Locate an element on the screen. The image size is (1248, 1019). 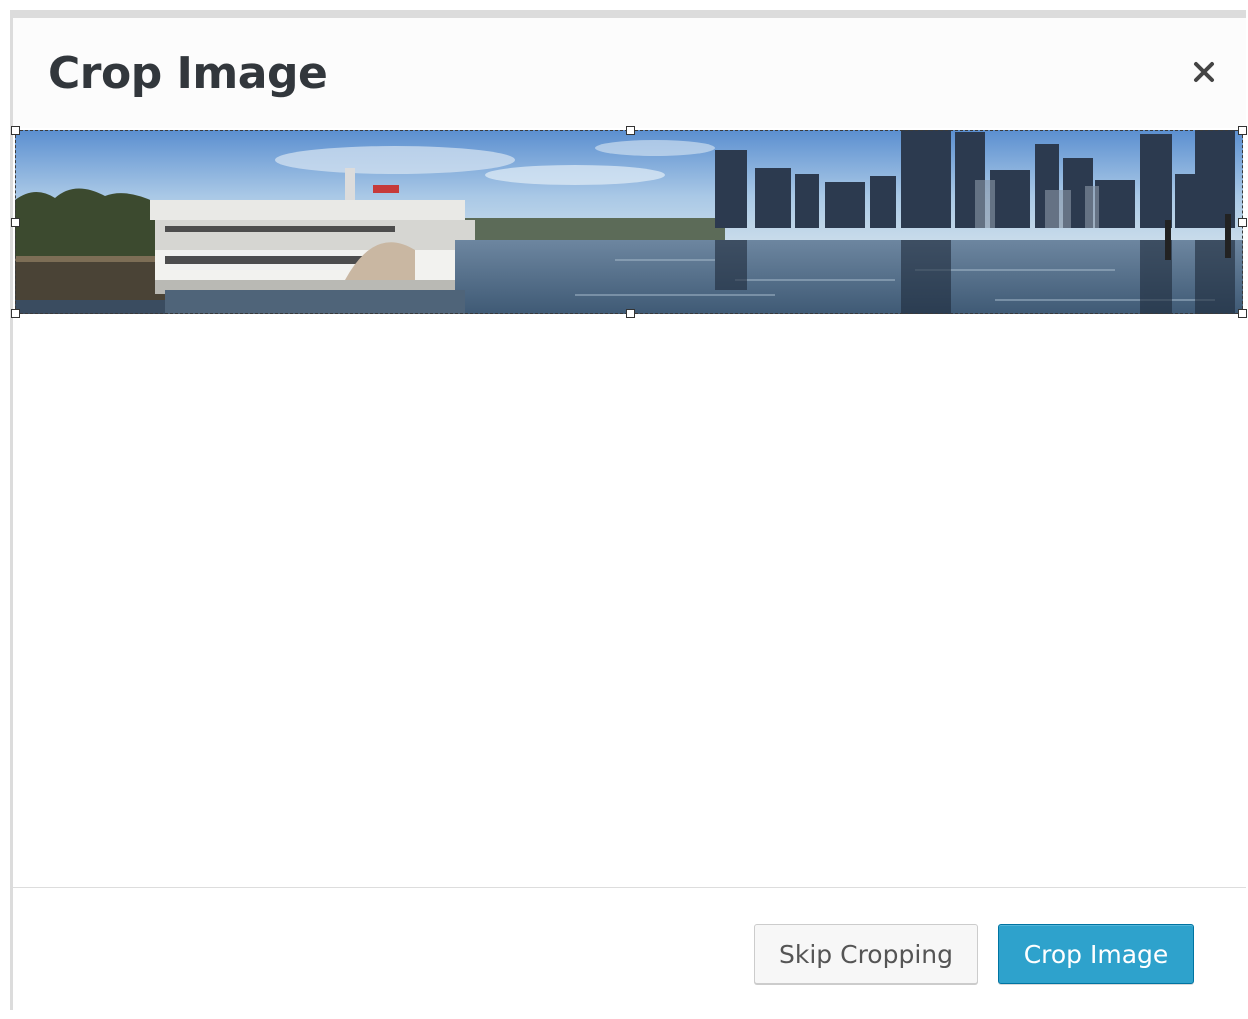
crop-handle-bottom-left is located at coordinates (15, 313).